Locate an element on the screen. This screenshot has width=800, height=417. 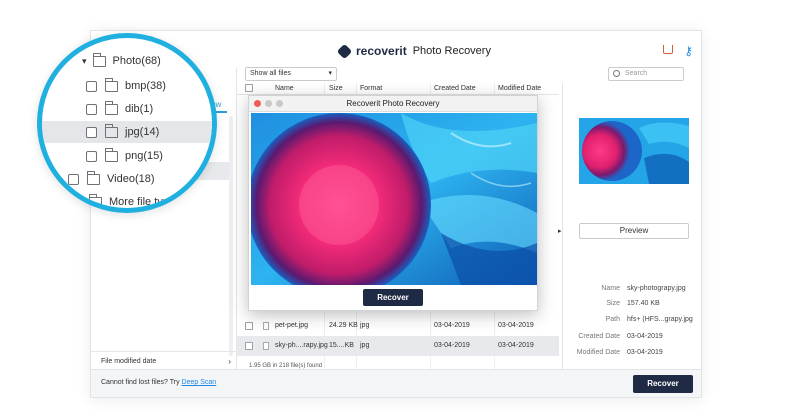
recoverit-logo-icon is located at coordinates (344, 51).